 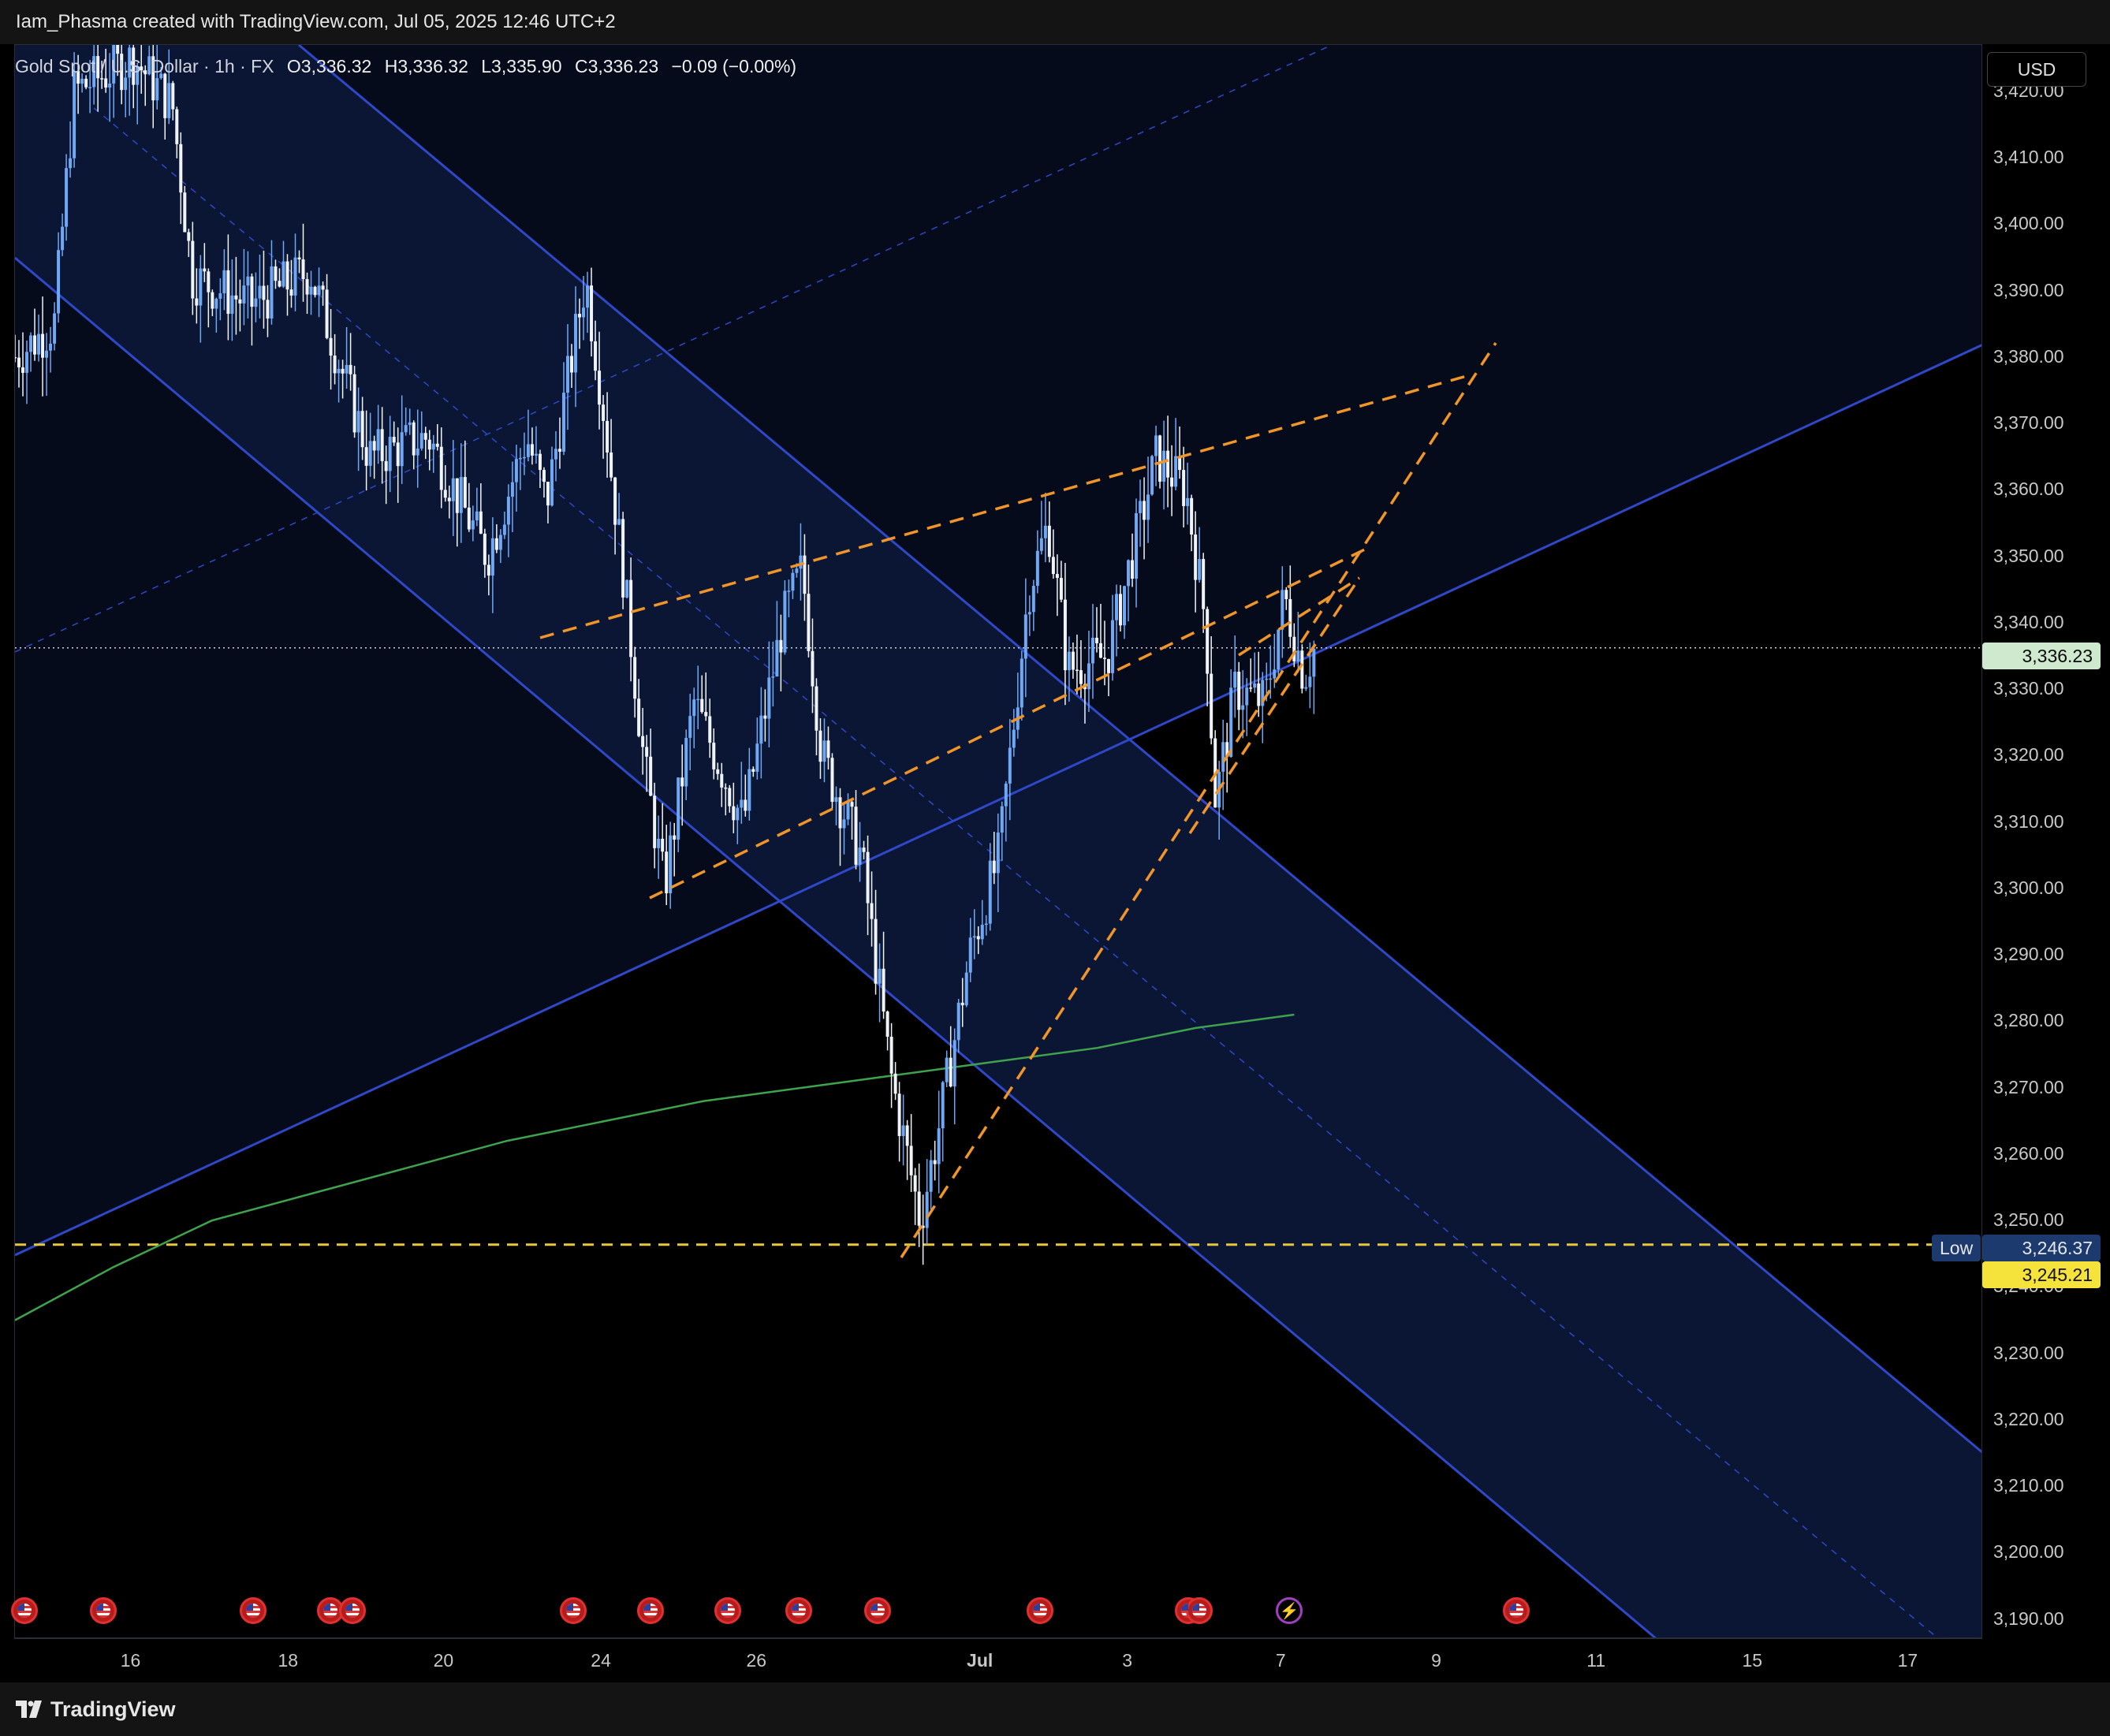 What do you see at coordinates (2036, 69) in the screenshot?
I see `currency-button: USD` at bounding box center [2036, 69].